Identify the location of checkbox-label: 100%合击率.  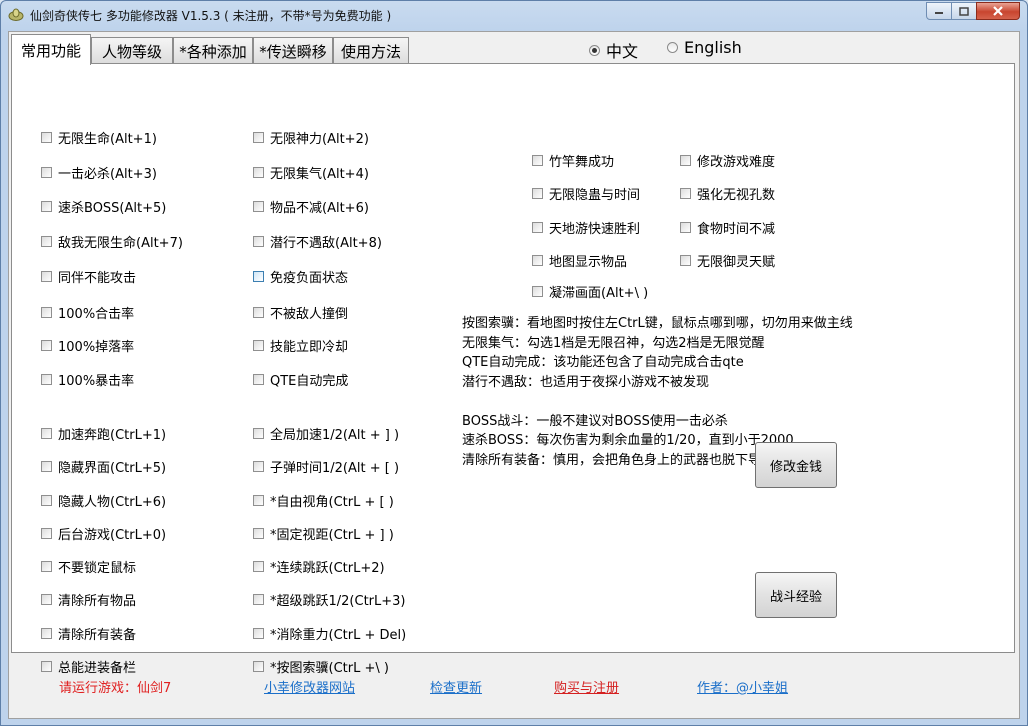
(96, 314).